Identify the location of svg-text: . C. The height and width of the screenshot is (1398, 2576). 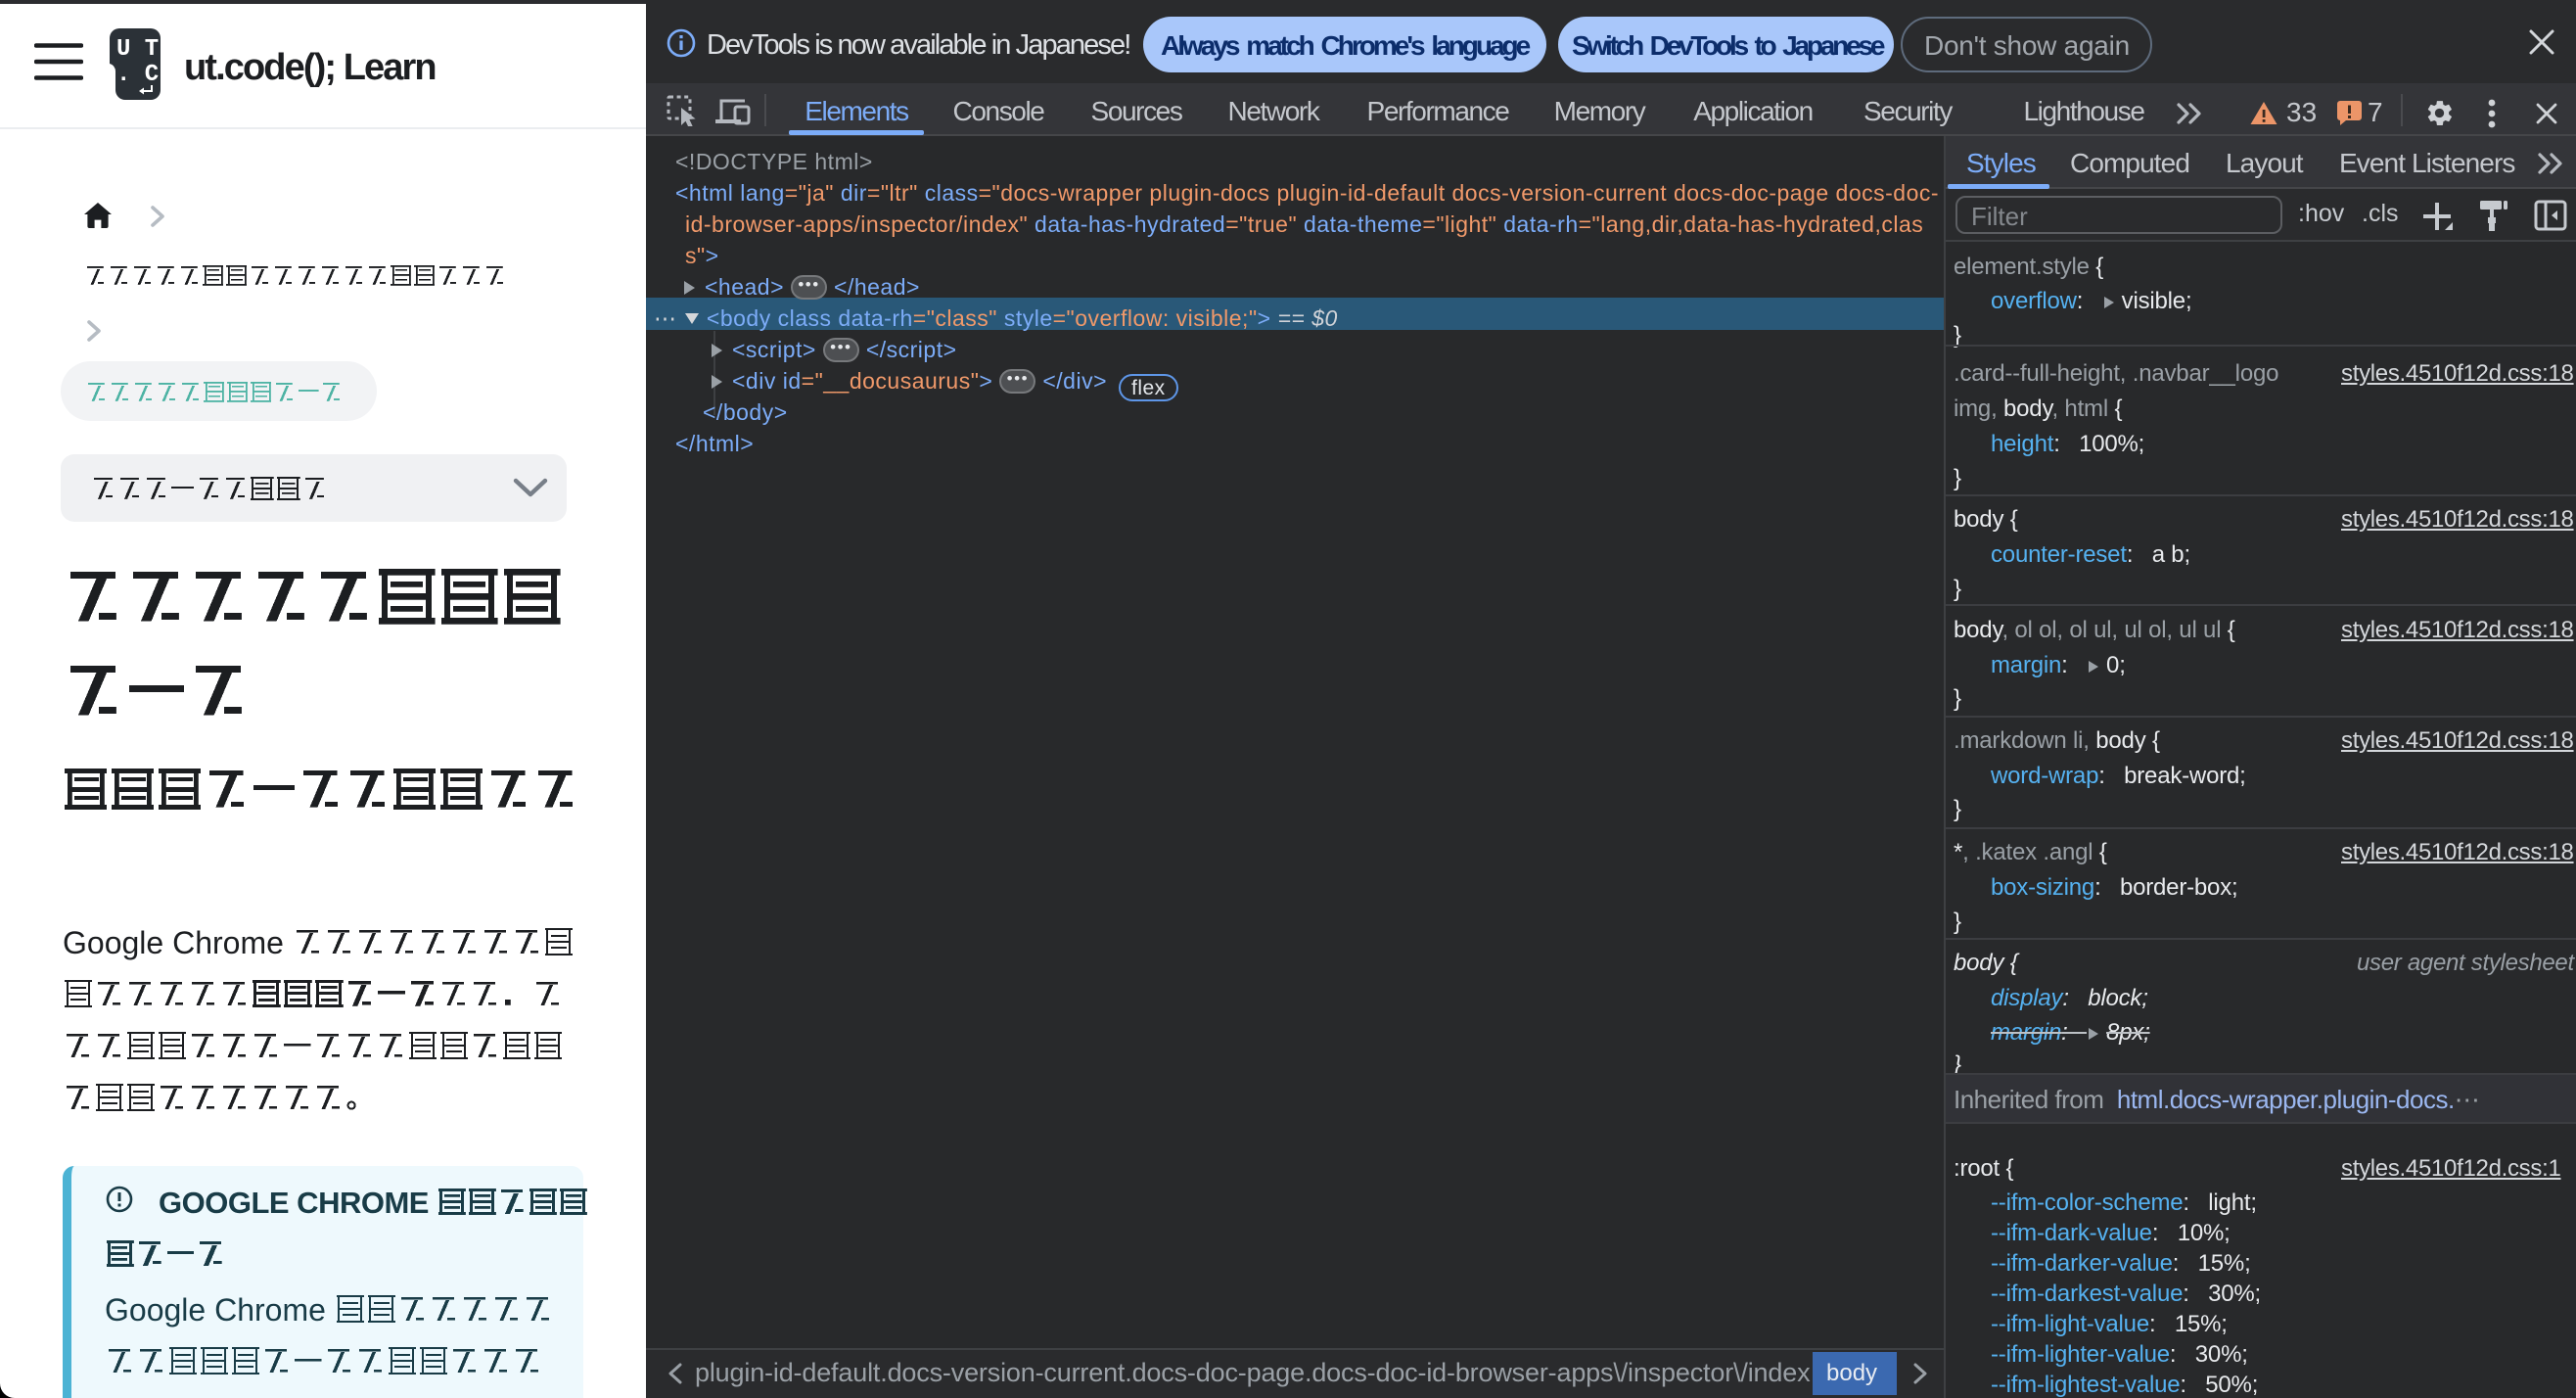
(137, 75).